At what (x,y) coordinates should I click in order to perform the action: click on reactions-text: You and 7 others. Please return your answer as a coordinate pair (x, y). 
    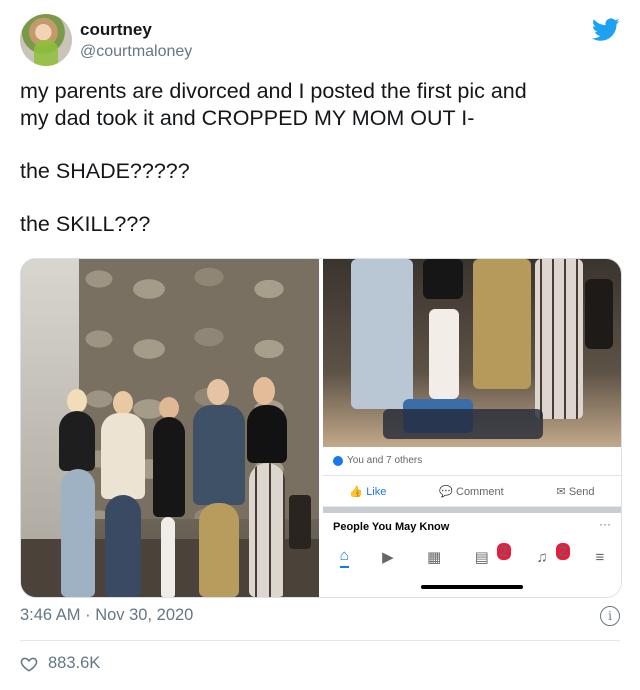
    Looking at the image, I should click on (385, 460).